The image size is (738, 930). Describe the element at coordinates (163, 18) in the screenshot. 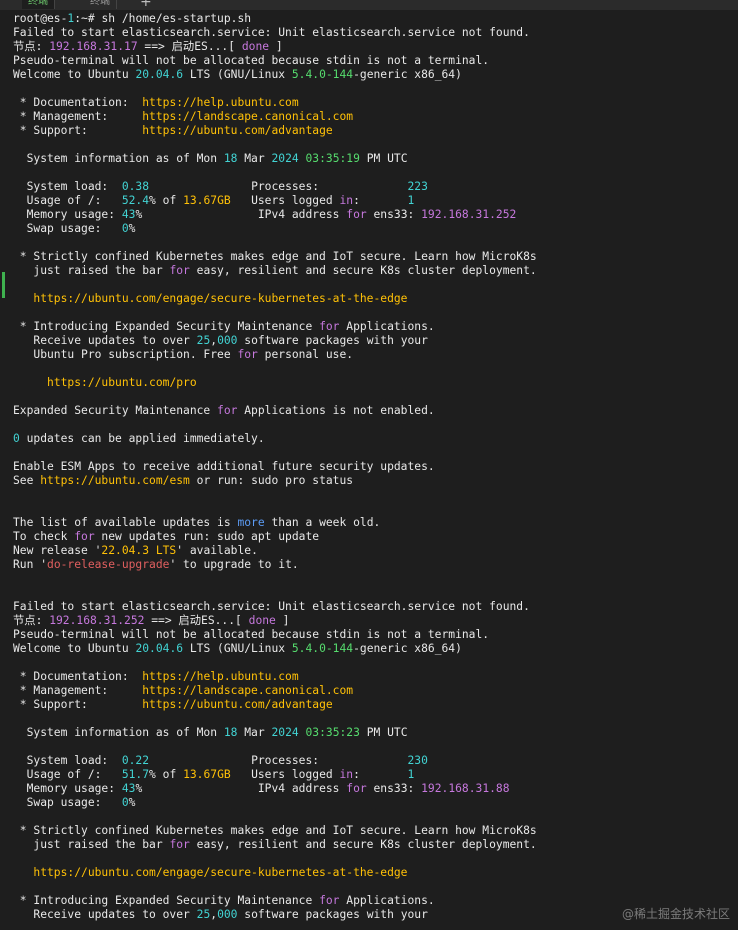

I see `terminal-text: :~# sh /home/es-startup.sh` at that location.